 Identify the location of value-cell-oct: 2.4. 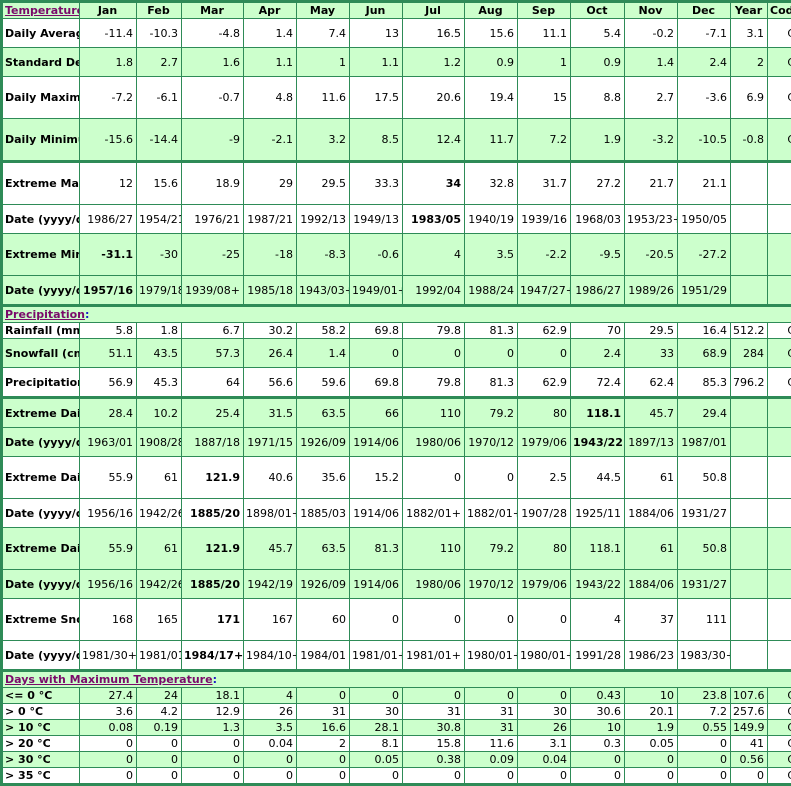
(598, 353).